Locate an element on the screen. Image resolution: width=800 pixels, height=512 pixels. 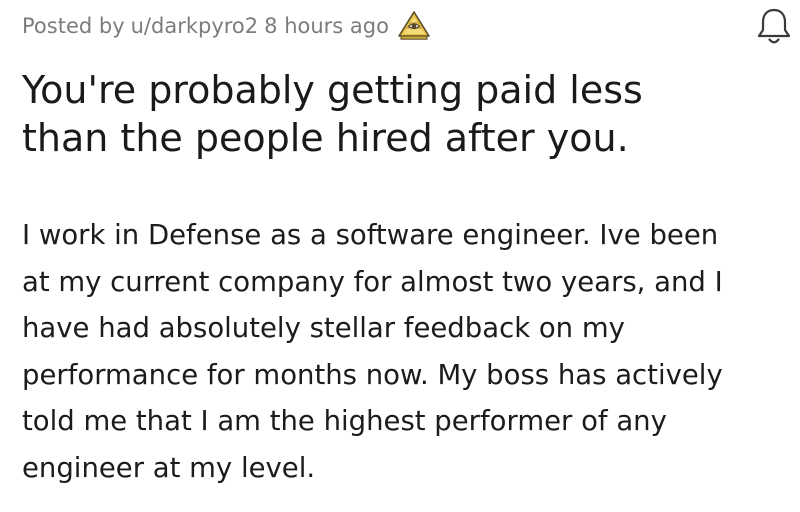
post-timestamp: 8 hours ago is located at coordinates (326, 26).